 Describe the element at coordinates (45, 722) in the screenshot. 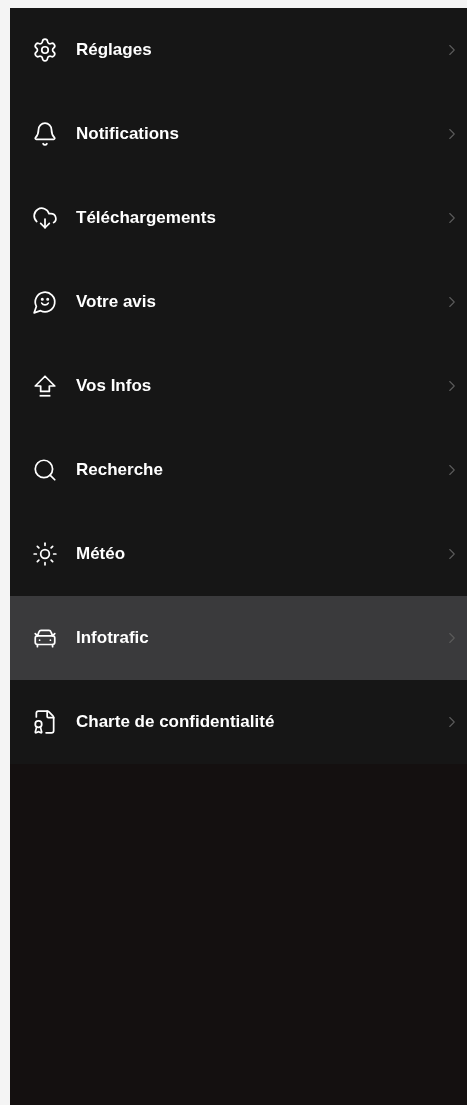

I see `document-badge-icon` at that location.